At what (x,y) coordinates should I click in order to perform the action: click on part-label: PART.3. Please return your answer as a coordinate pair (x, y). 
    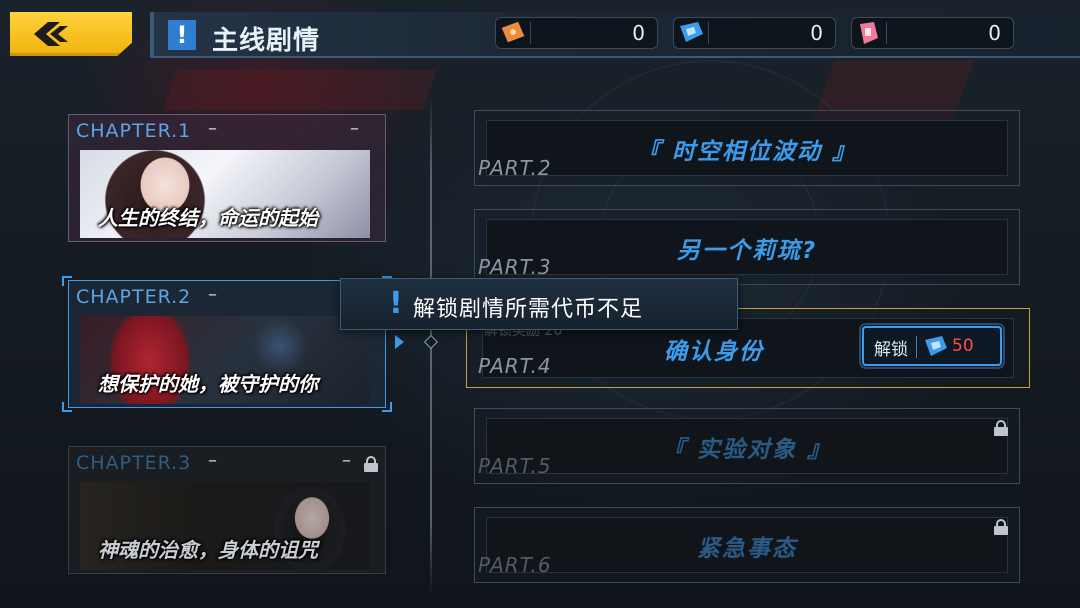
    Looking at the image, I should click on (515, 267).